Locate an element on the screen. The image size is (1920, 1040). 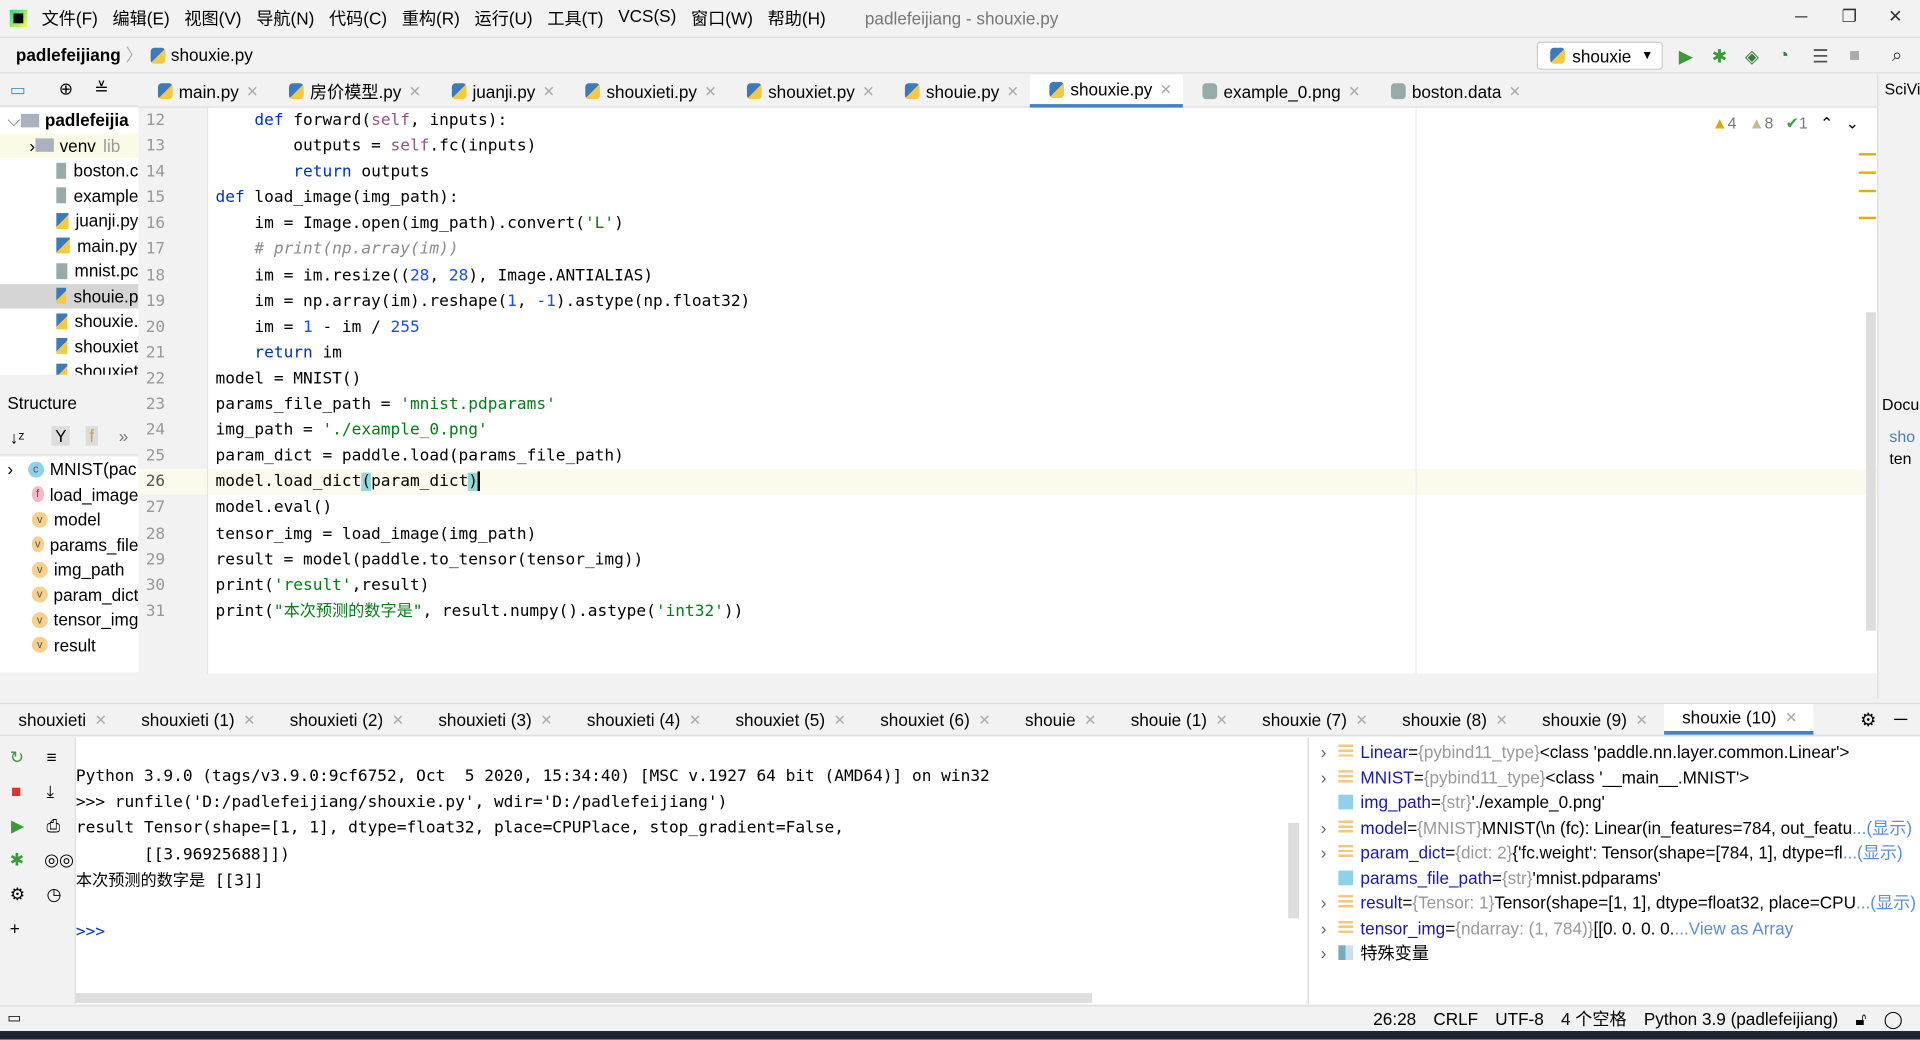
variable-show-link: ...View as Array is located at coordinates (1733, 928).